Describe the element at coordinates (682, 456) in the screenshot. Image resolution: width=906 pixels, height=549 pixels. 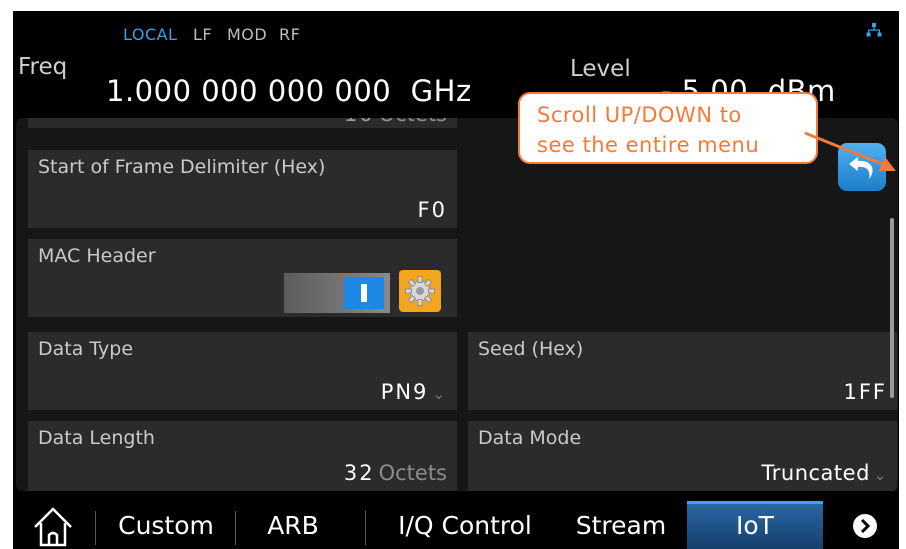
I see `data-mode-field: Data Mode Truncated ⌄` at that location.